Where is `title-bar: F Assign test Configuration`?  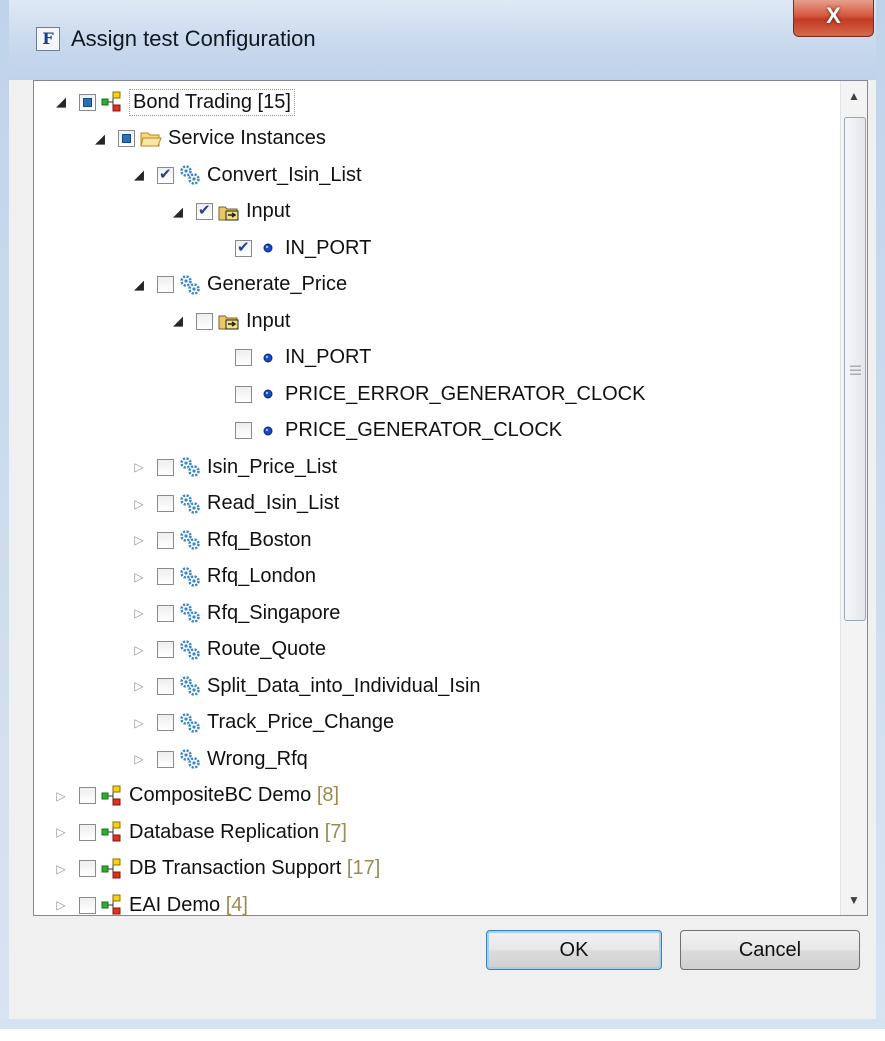
title-bar: F Assign test Configuration is located at coordinates (442, 40).